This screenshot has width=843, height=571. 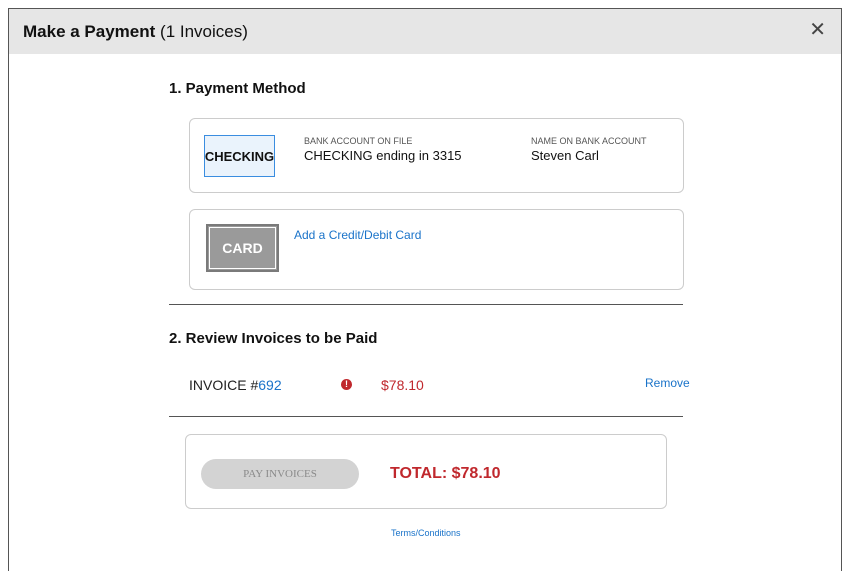 I want to click on invoice-number-link: 692, so click(x=269, y=385).